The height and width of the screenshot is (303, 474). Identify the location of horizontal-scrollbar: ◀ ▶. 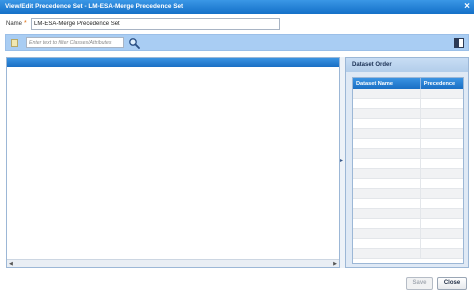
(173, 263).